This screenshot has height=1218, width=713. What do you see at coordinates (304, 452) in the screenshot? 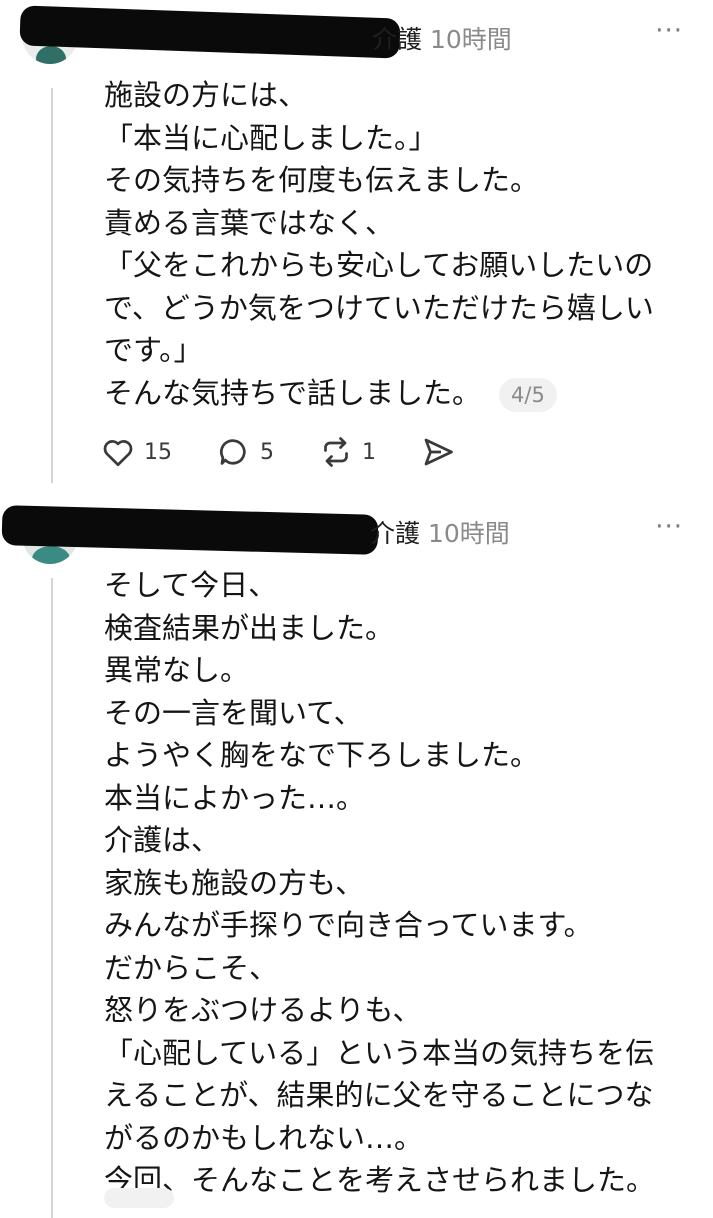
I see `action-bar: 15 5 1` at bounding box center [304, 452].